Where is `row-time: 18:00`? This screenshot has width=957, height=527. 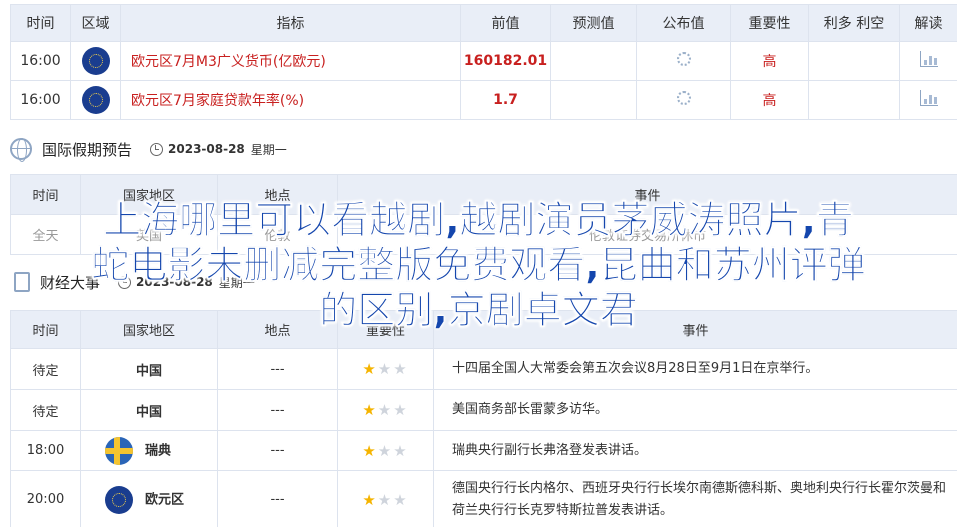
row-time: 18:00 is located at coordinates (45, 450).